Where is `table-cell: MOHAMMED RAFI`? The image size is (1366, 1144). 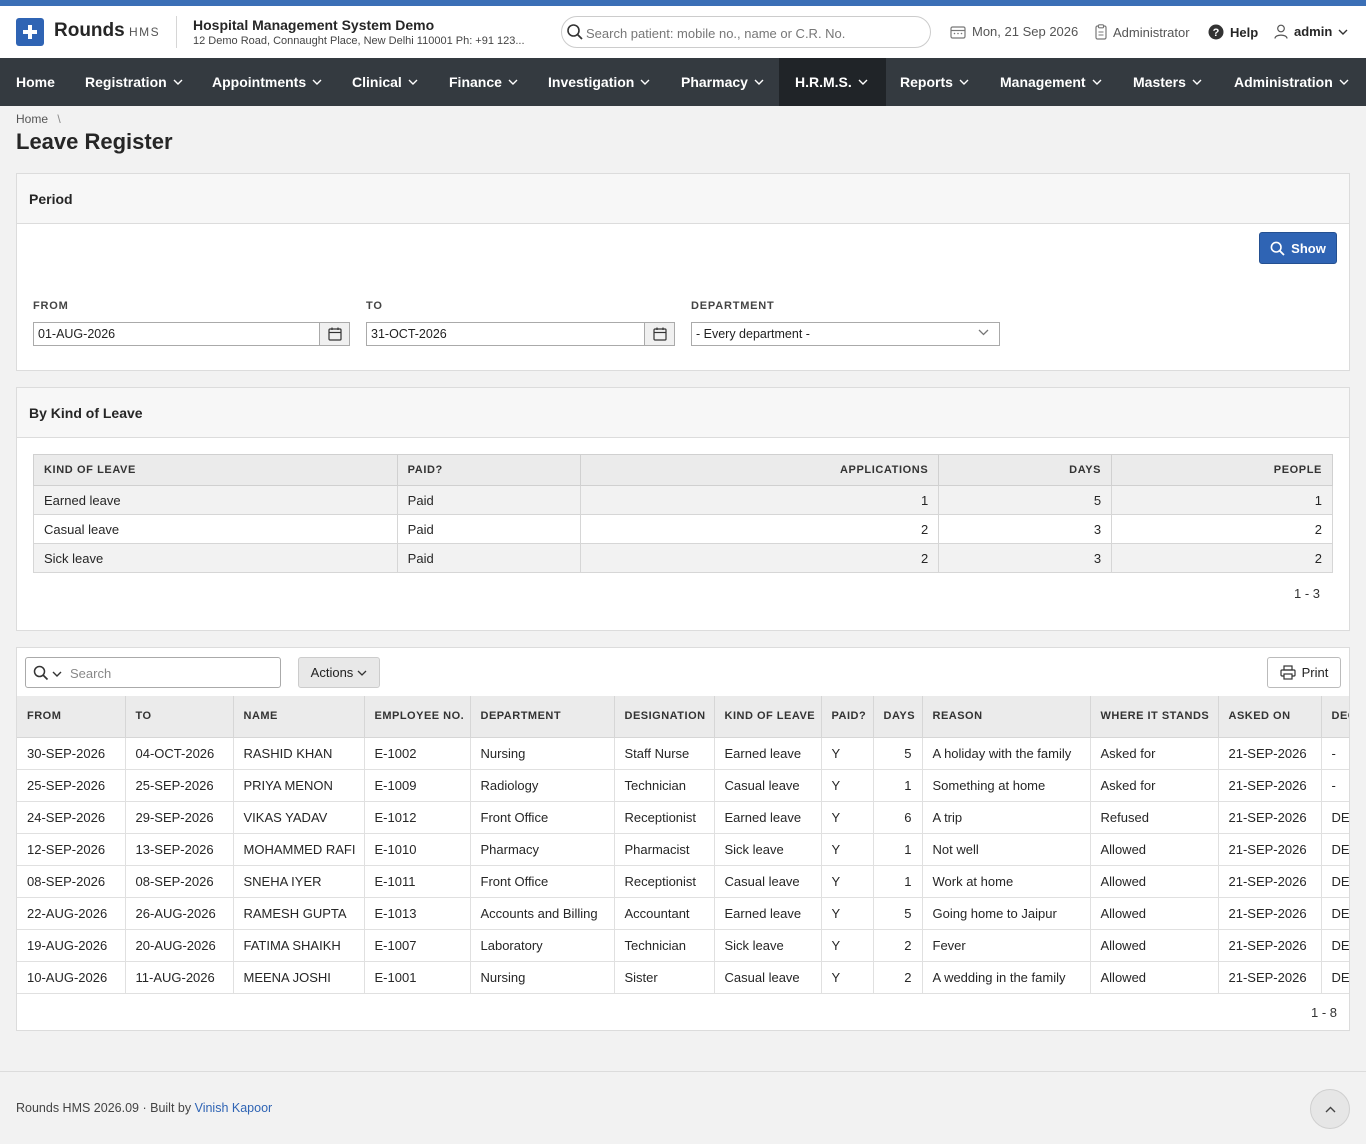
table-cell: MOHAMMED RAFI is located at coordinates (299, 849).